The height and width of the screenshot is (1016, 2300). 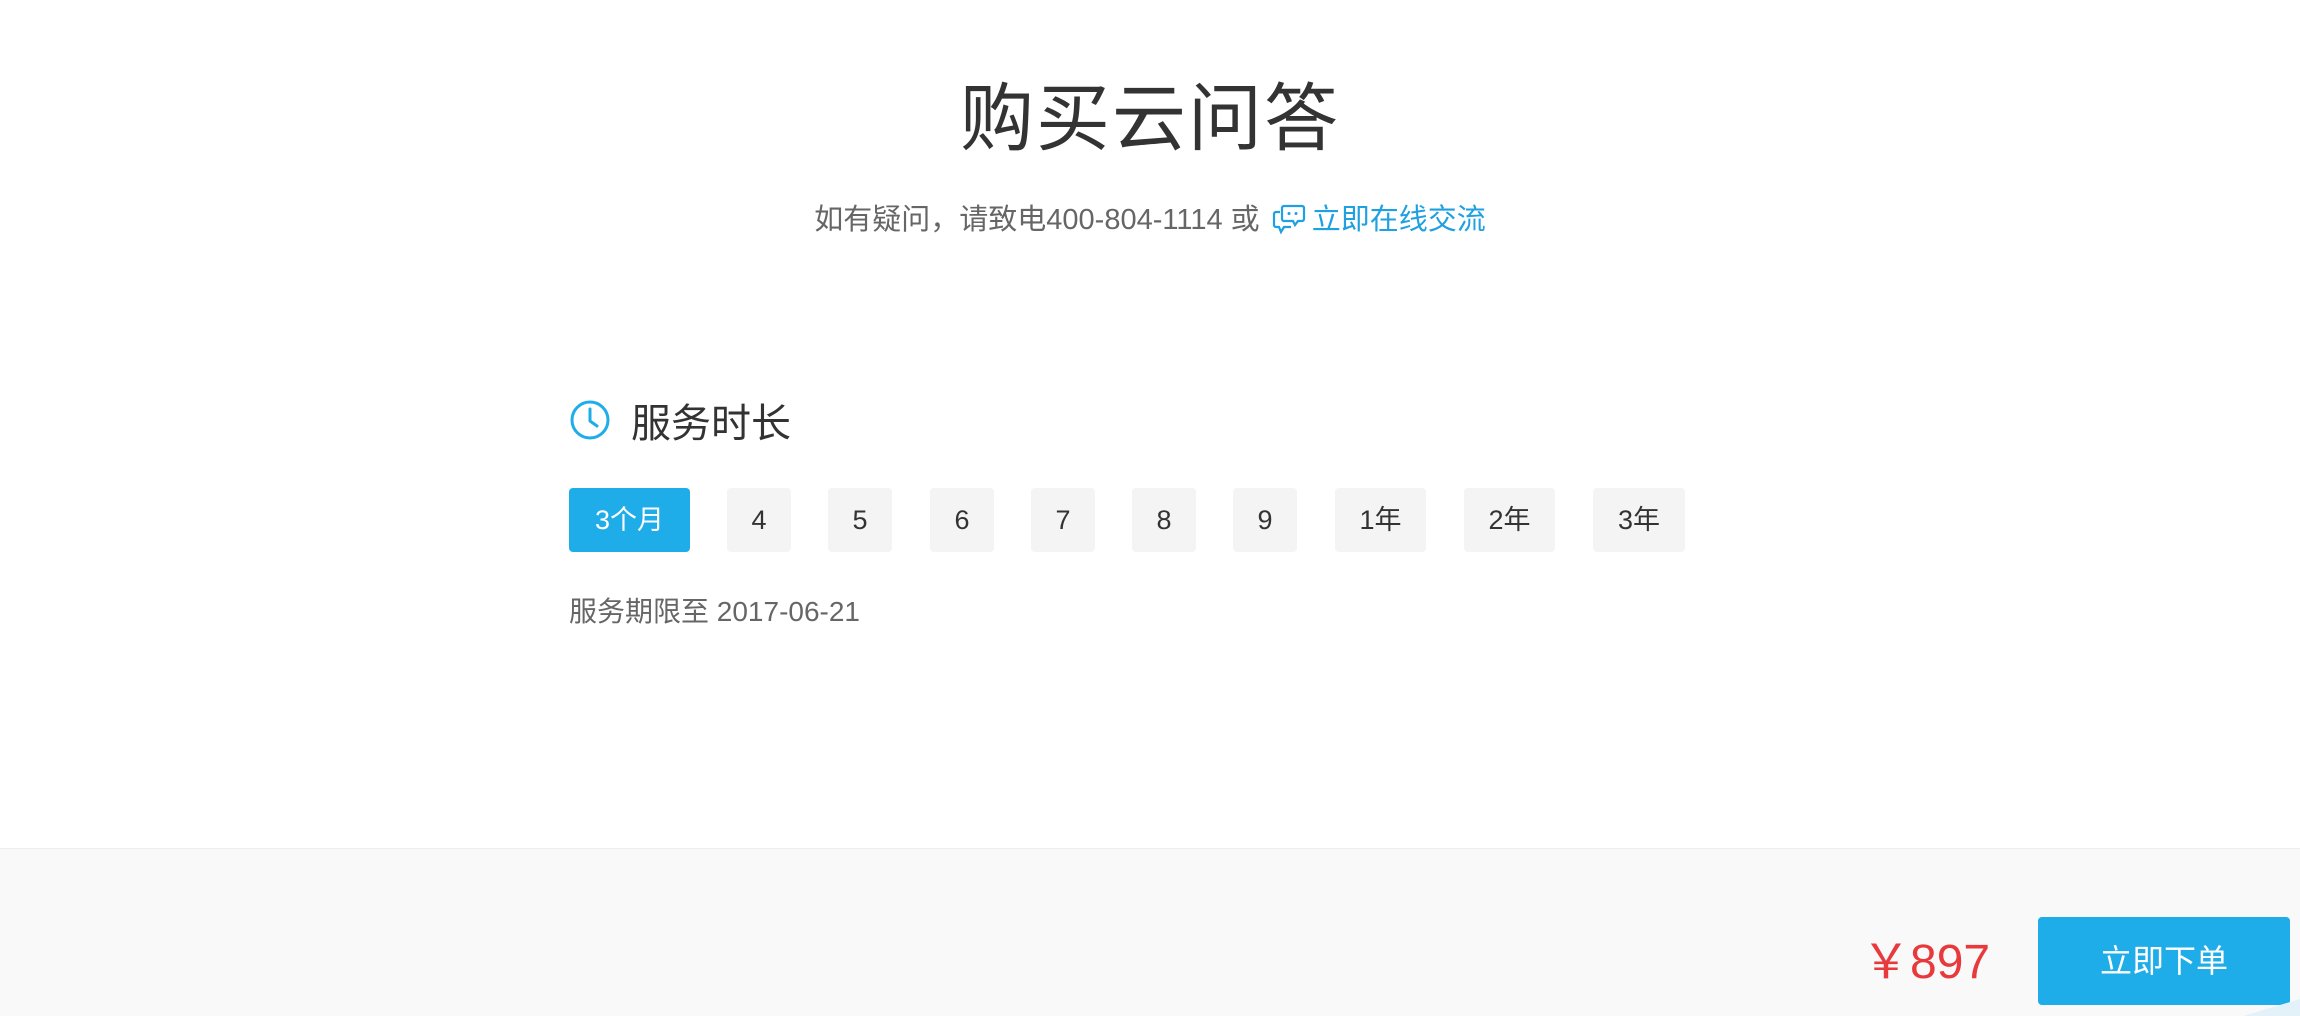 What do you see at coordinates (1037, 220) in the screenshot?
I see `contact-text: 如有疑问，请致电400-804-1114 或` at bounding box center [1037, 220].